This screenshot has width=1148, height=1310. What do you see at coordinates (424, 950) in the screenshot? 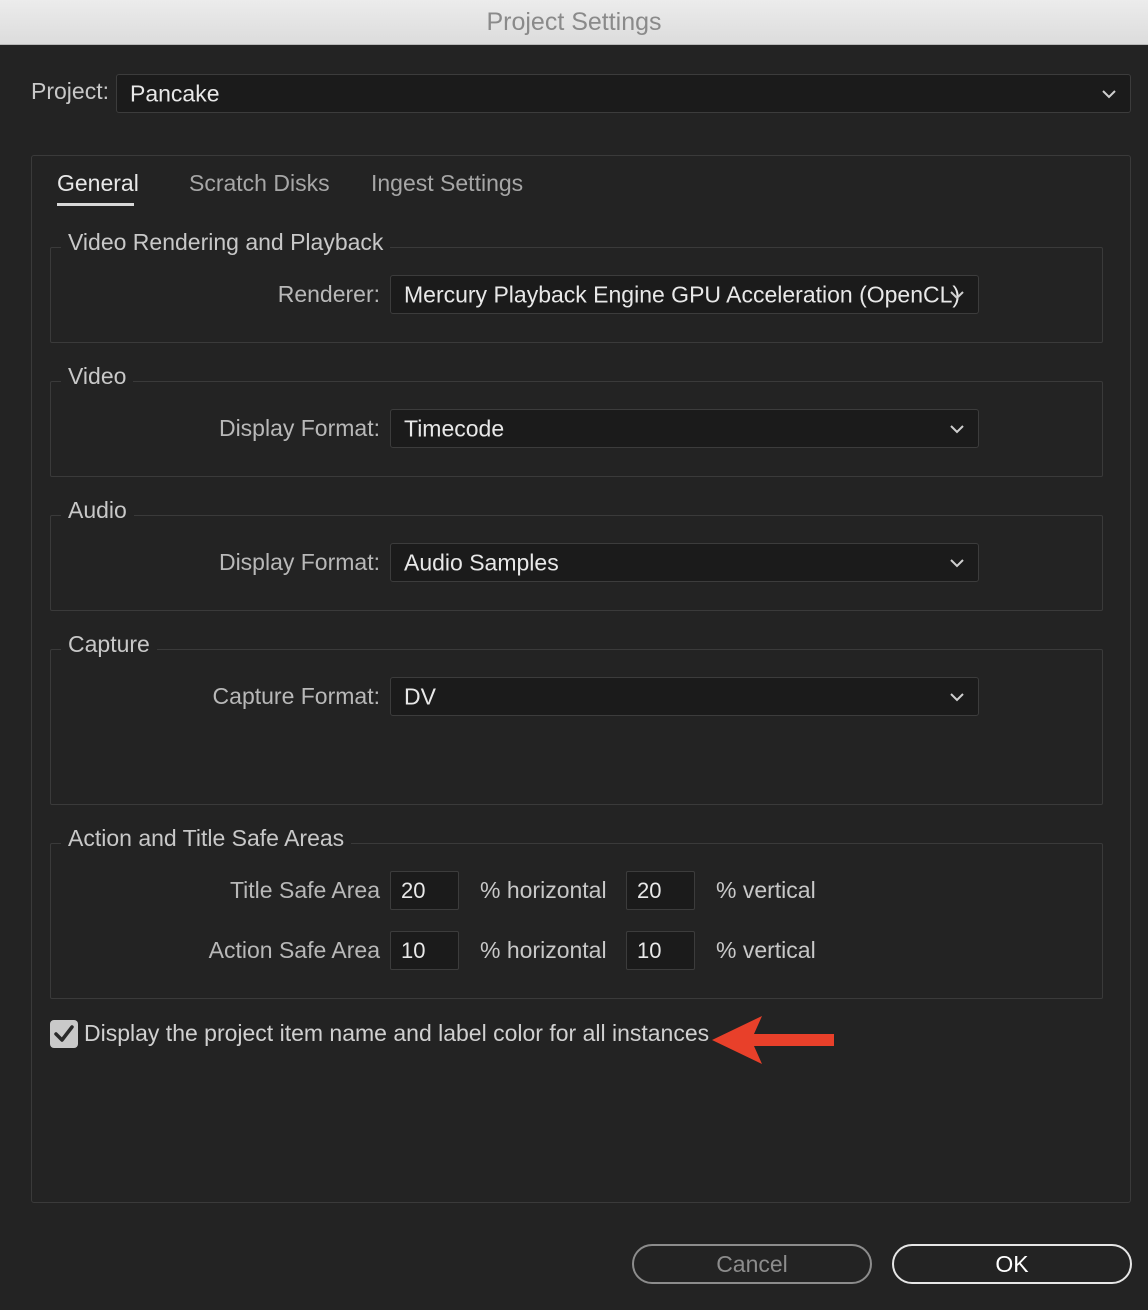
I see `action-safe-horizontal-input: 10` at bounding box center [424, 950].